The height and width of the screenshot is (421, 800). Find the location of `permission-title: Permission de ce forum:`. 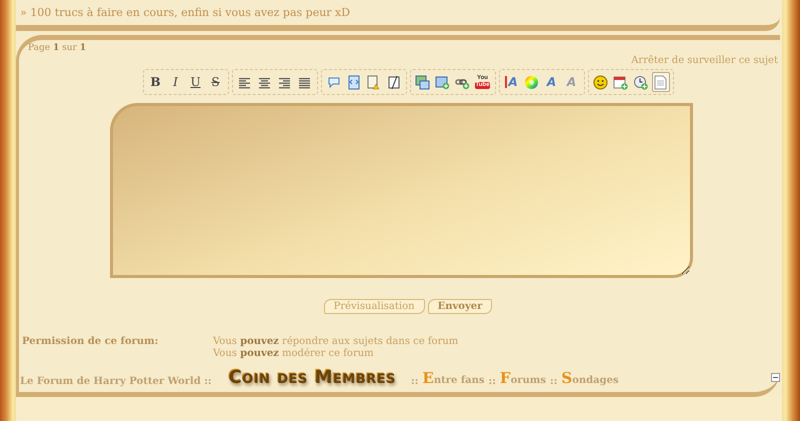

permission-title: Permission de ce forum: is located at coordinates (91, 342).